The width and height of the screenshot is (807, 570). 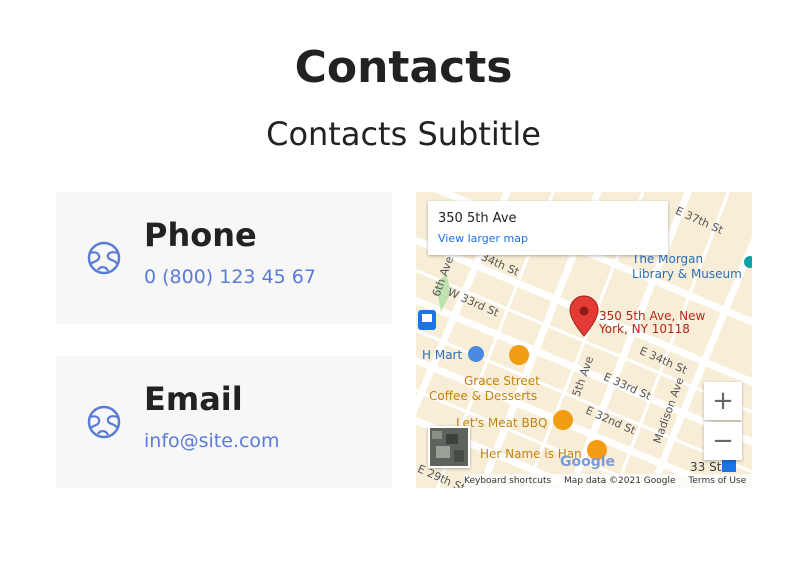 I want to click on satellite-thumbnail-icon, so click(x=449, y=447).